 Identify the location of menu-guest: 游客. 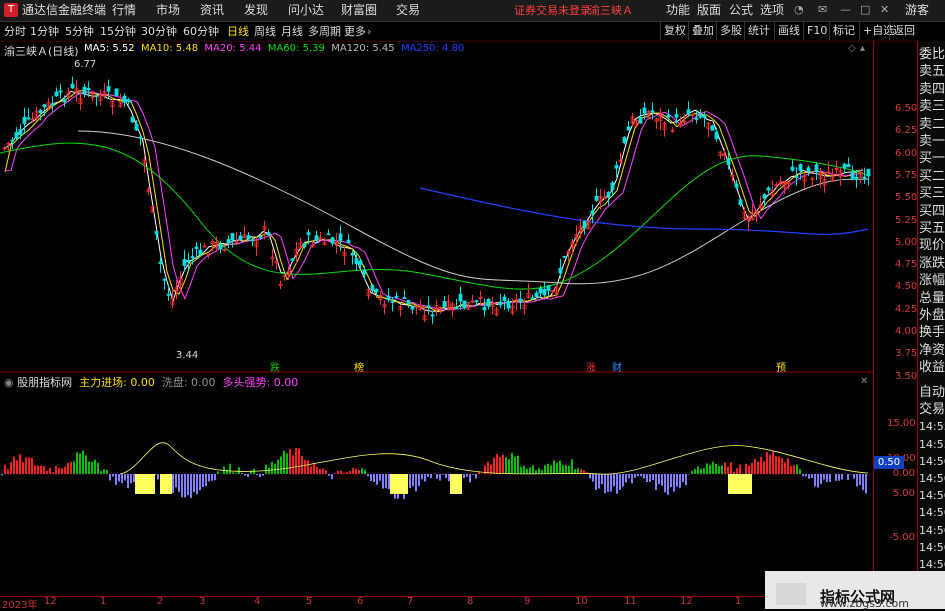
(917, 10).